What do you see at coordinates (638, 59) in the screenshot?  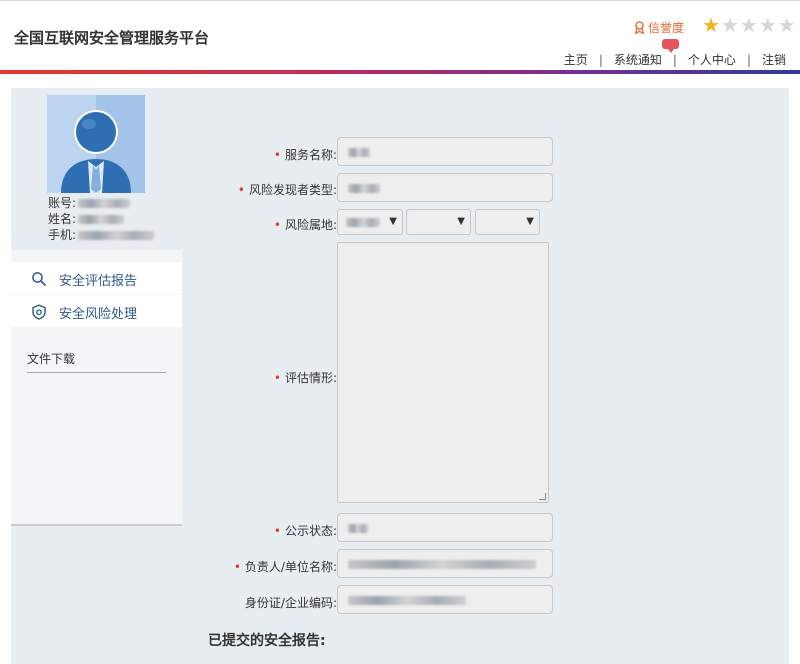 I see `nav-notifications-link: 系统通知` at bounding box center [638, 59].